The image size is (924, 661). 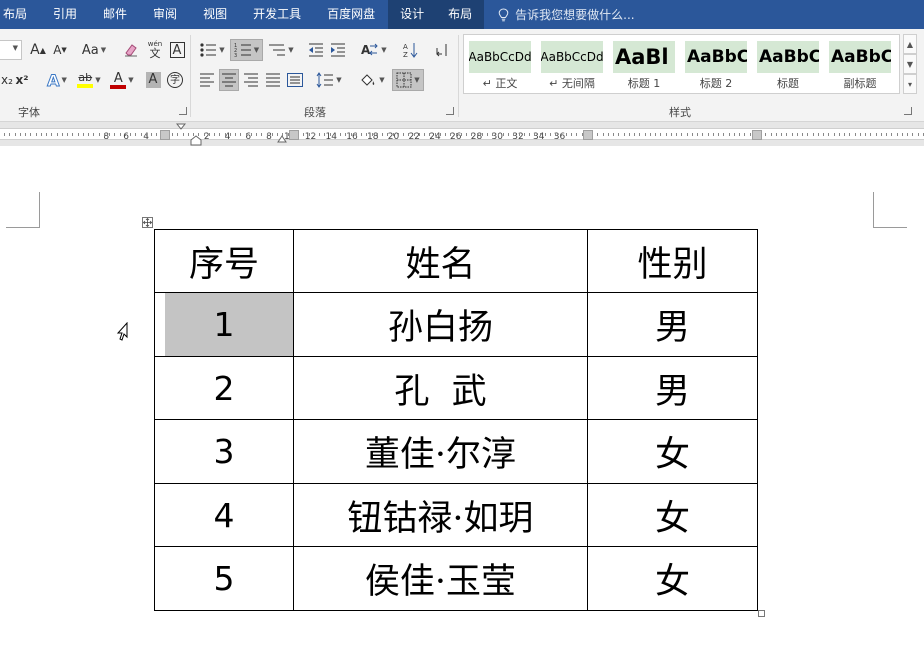 What do you see at coordinates (20, 14) in the screenshot?
I see `tab-layout: 布局` at bounding box center [20, 14].